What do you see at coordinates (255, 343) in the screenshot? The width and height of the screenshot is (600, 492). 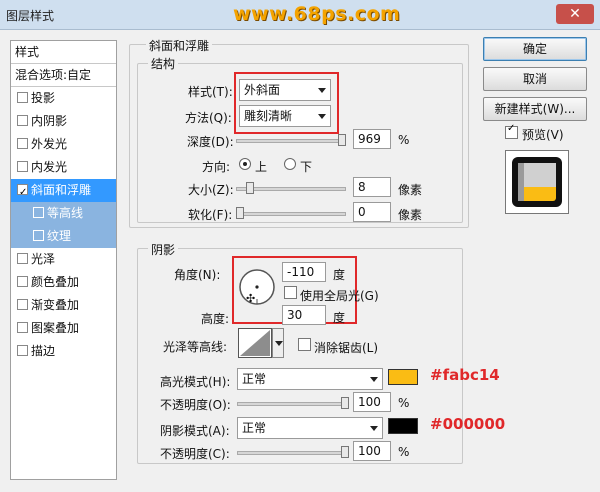 I see `gloss-contour-swatch` at bounding box center [255, 343].